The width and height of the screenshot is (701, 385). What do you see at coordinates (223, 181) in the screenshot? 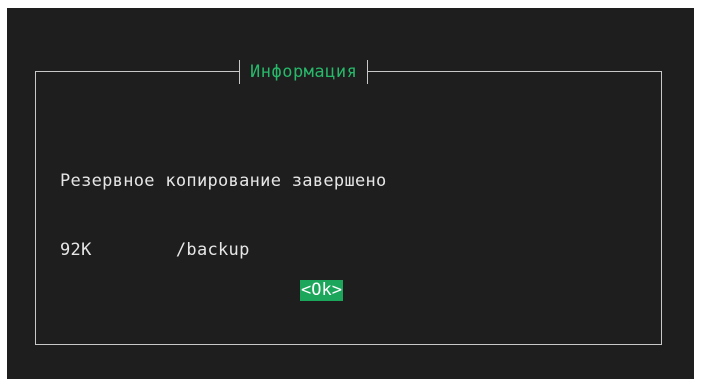
I see `message-line-status: Резервное копирование завершено` at bounding box center [223, 181].